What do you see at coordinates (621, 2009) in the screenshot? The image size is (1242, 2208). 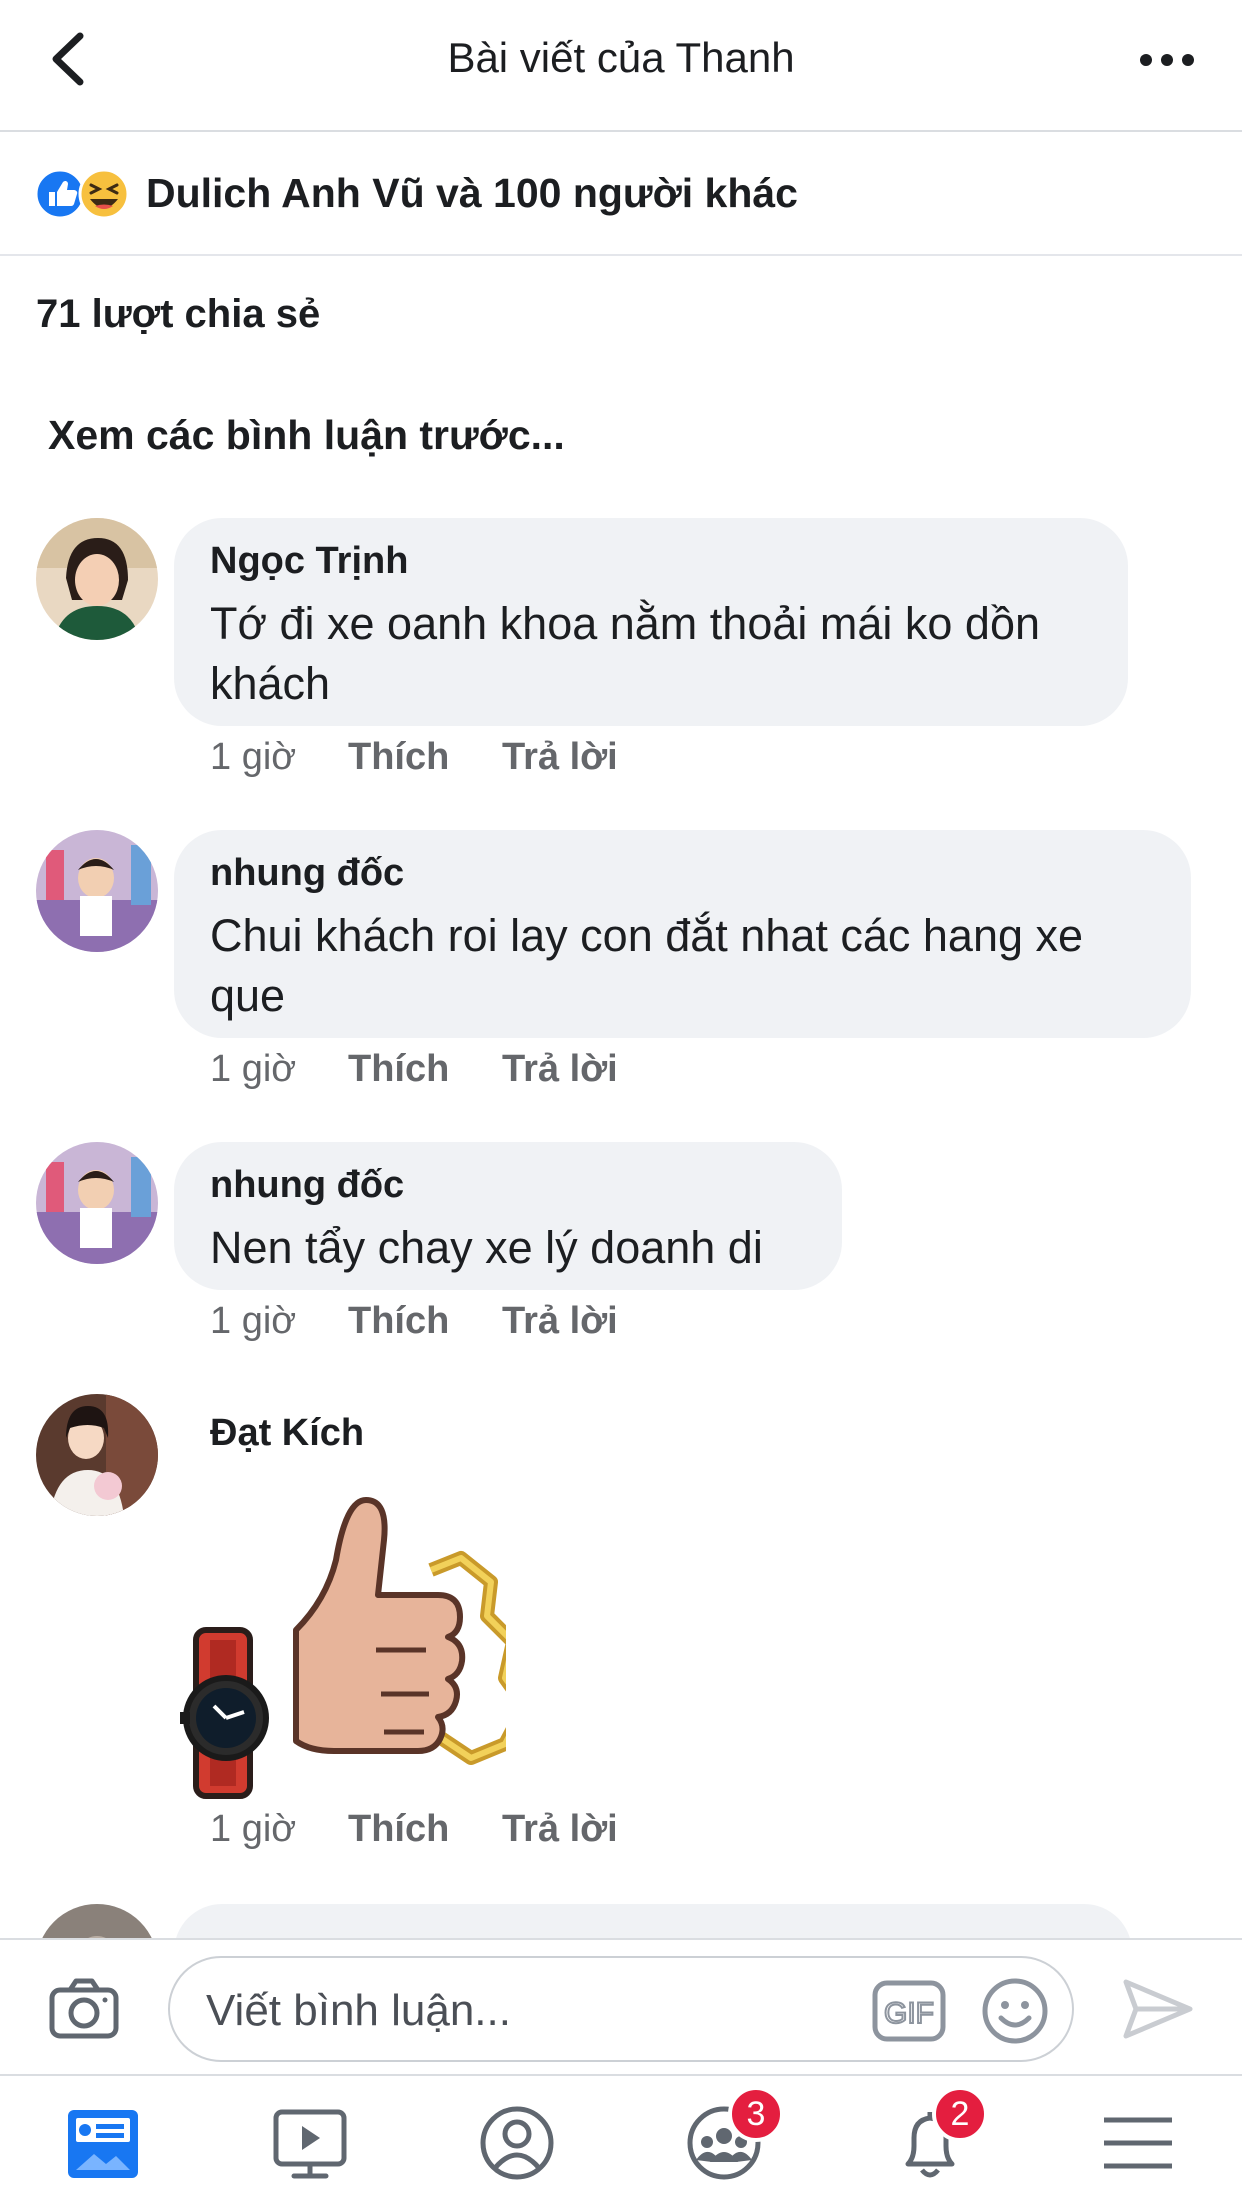 I see `comment-input: Viết bình luận... GIF` at bounding box center [621, 2009].